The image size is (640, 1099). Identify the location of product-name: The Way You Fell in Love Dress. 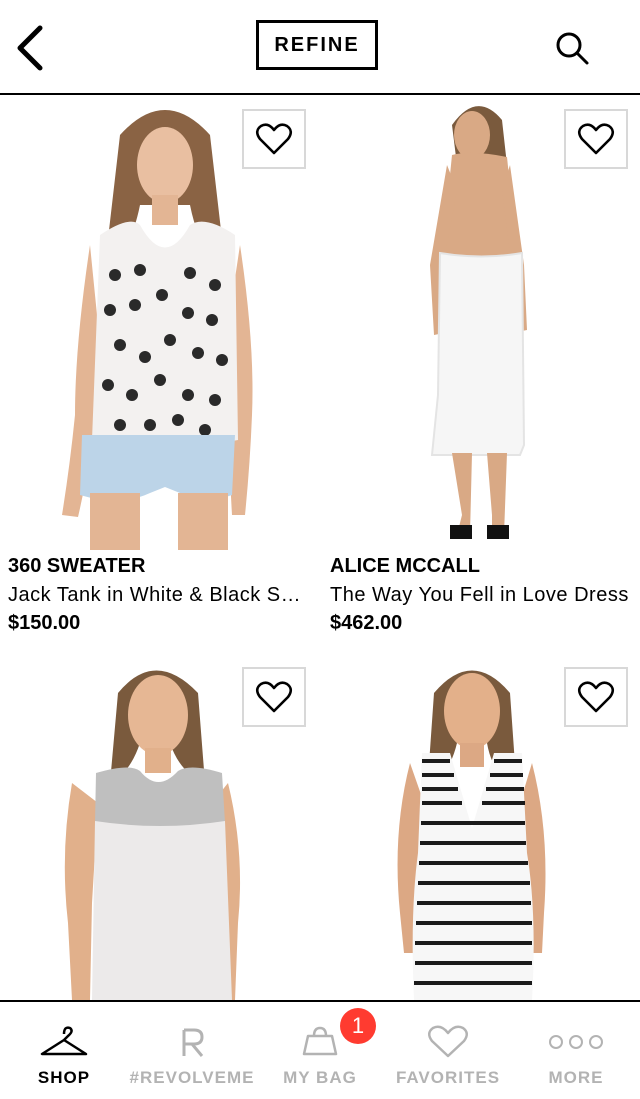
(479, 595).